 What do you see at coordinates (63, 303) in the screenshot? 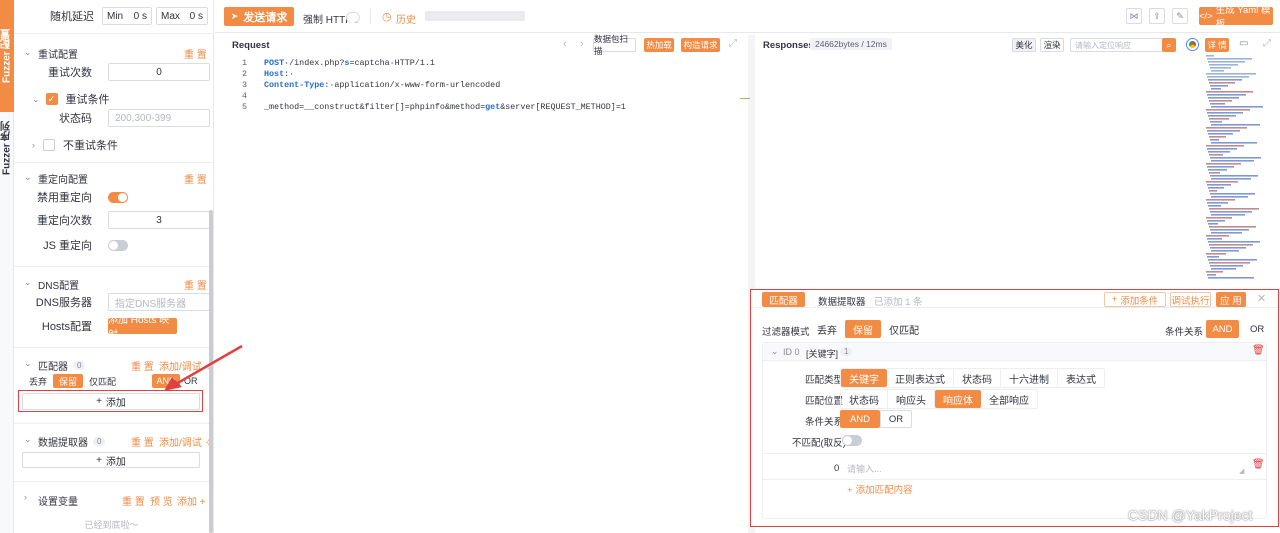
I see `dns-server-label: DNS服务器` at bounding box center [63, 303].